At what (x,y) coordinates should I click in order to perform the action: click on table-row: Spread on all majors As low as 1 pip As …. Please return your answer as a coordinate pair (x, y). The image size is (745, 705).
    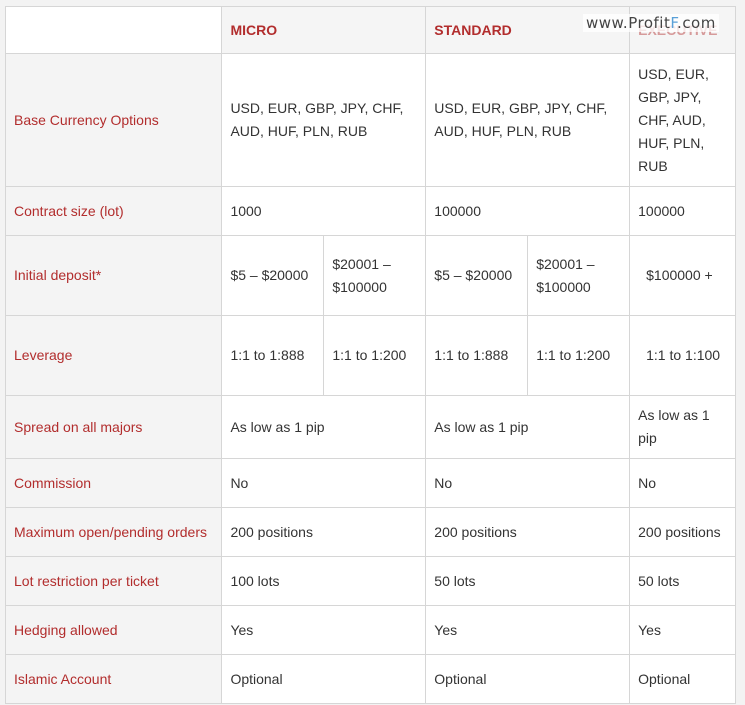
    Looking at the image, I should click on (370, 427).